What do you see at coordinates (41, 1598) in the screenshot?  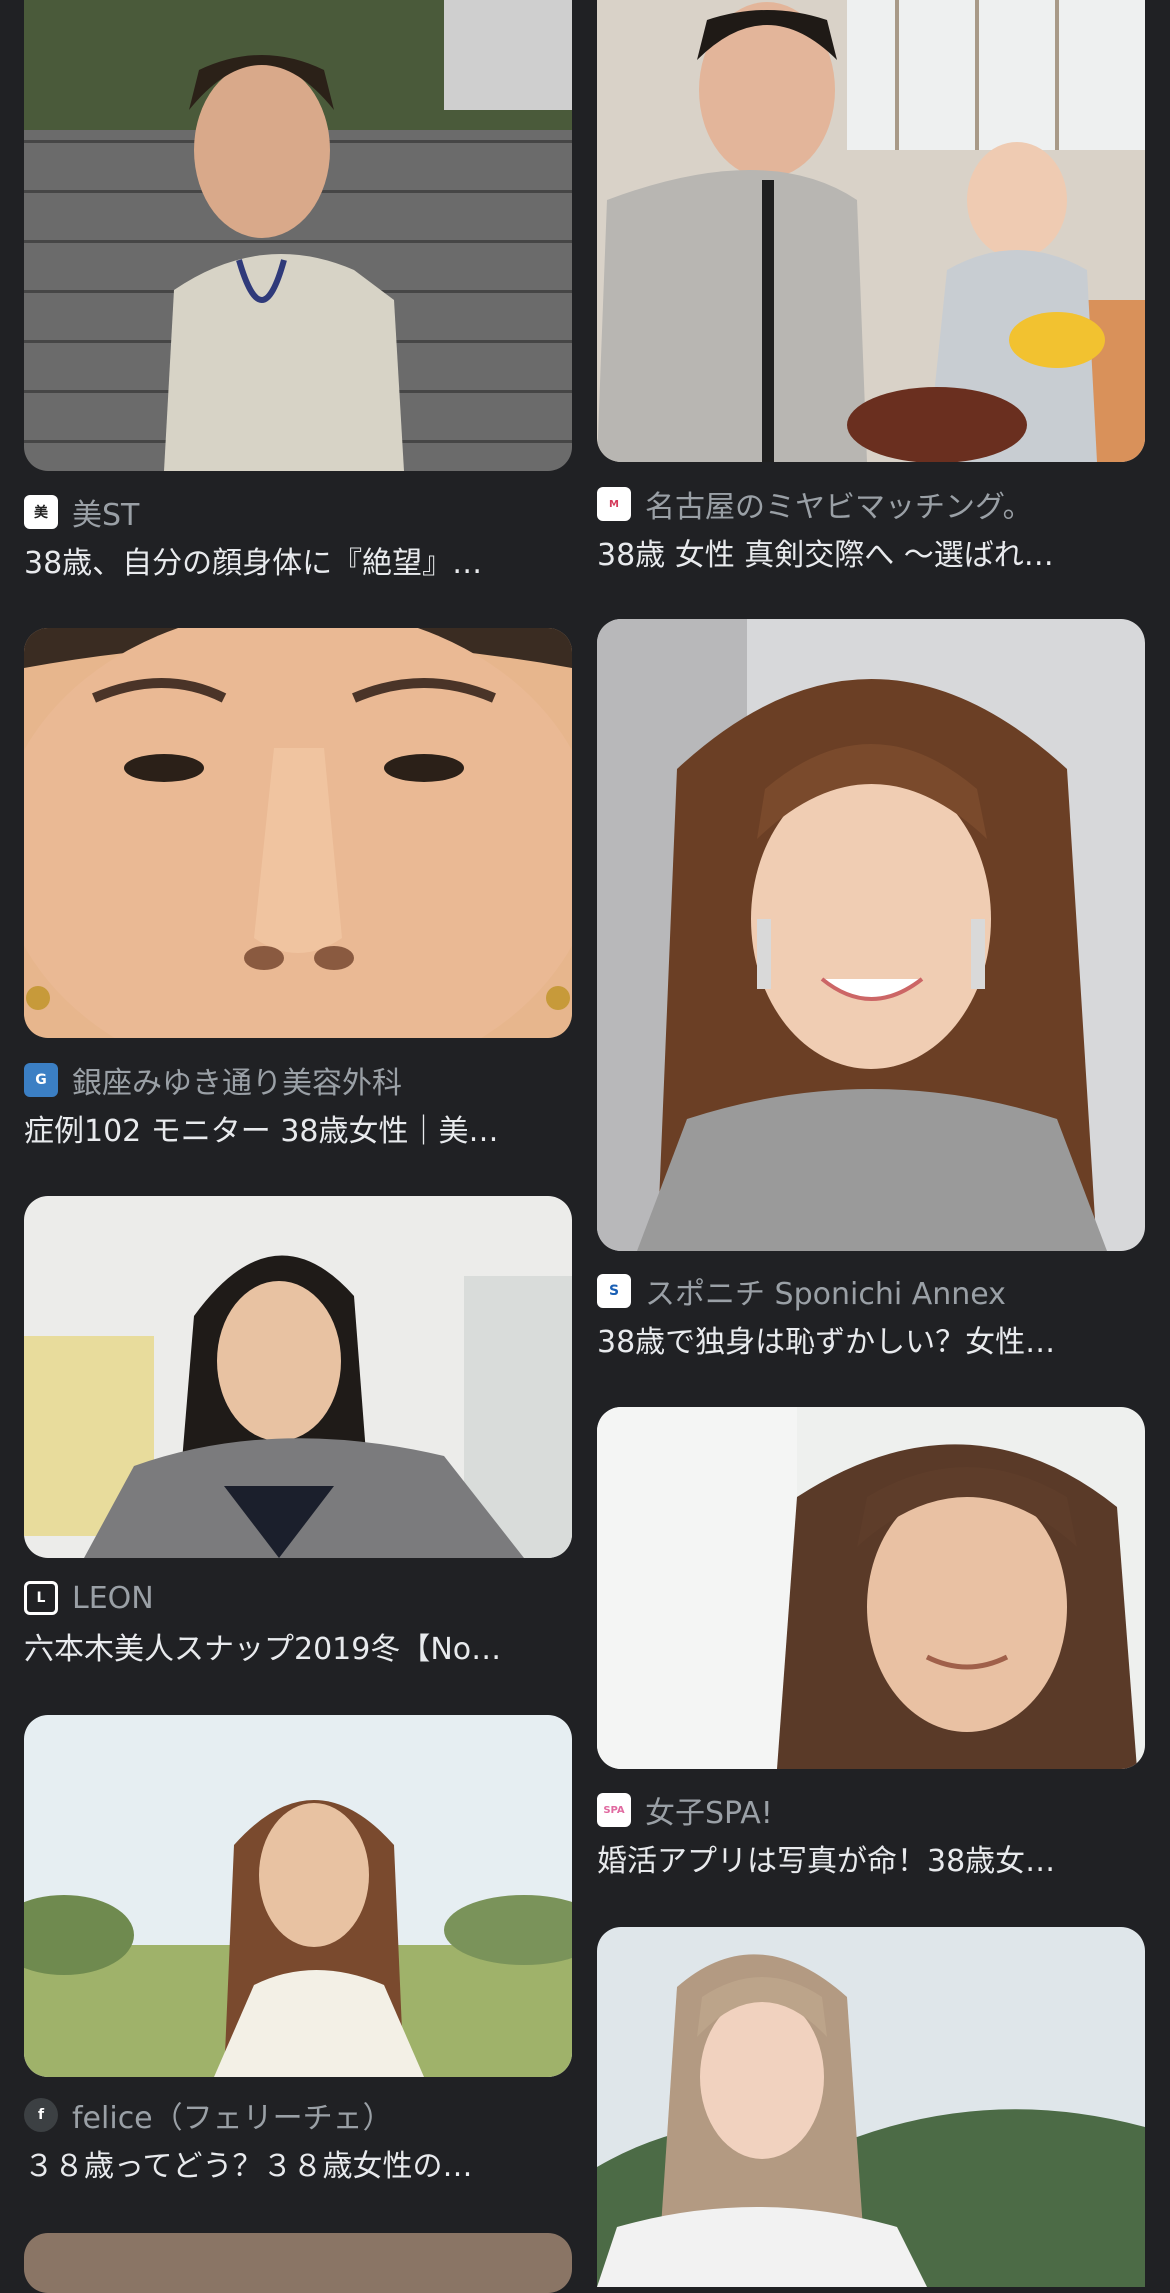 I see `favicon-icon: L` at bounding box center [41, 1598].